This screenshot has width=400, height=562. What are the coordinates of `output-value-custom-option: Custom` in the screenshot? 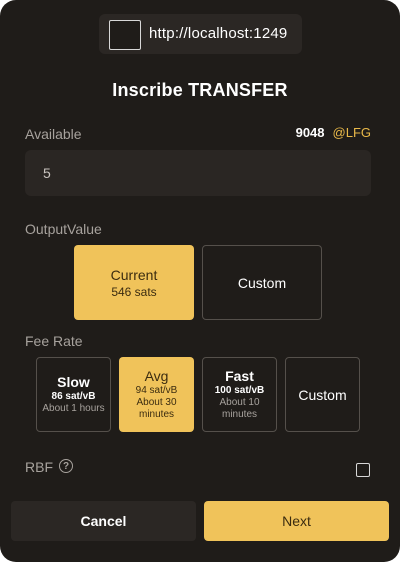 It's located at (262, 282).